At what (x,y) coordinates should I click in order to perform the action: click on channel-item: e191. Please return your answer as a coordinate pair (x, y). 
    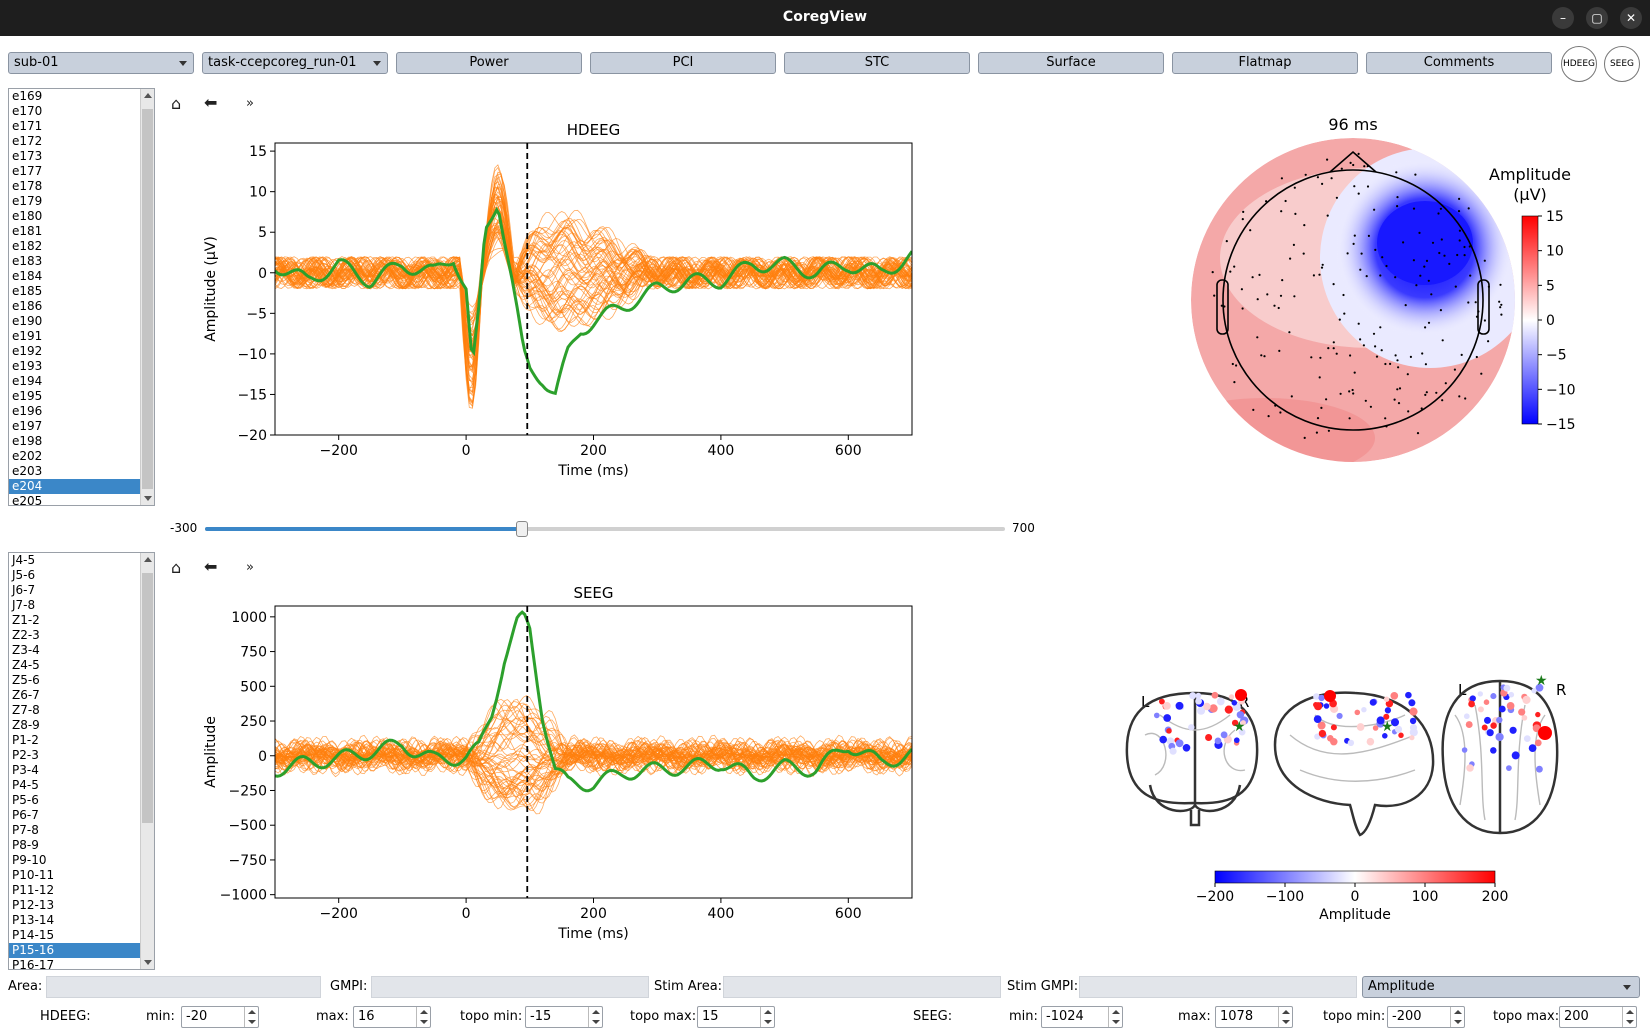
    Looking at the image, I should click on (75, 336).